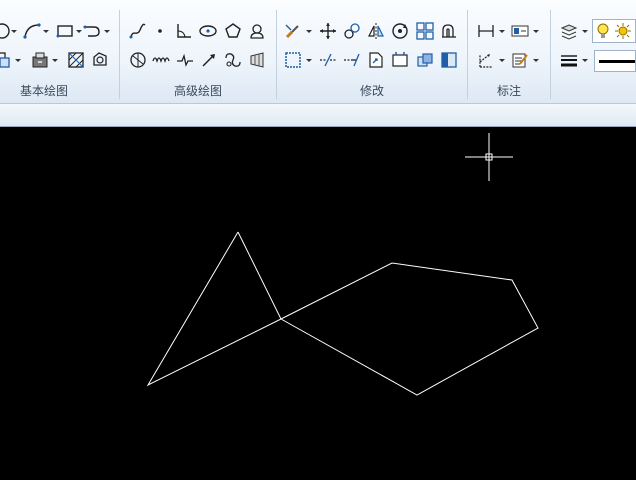 This screenshot has height=480, width=636. Describe the element at coordinates (161, 60) in the screenshot. I see `wipeout-icon` at that location.